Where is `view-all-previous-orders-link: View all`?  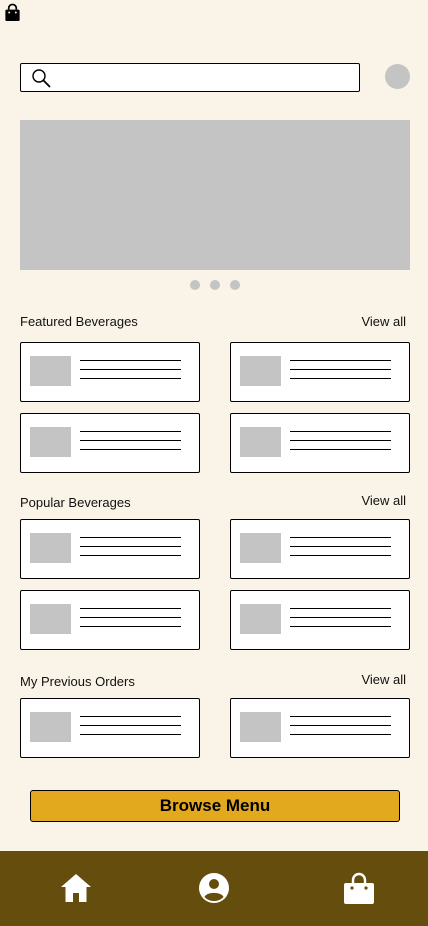 view-all-previous-orders-link: View all is located at coordinates (383, 679).